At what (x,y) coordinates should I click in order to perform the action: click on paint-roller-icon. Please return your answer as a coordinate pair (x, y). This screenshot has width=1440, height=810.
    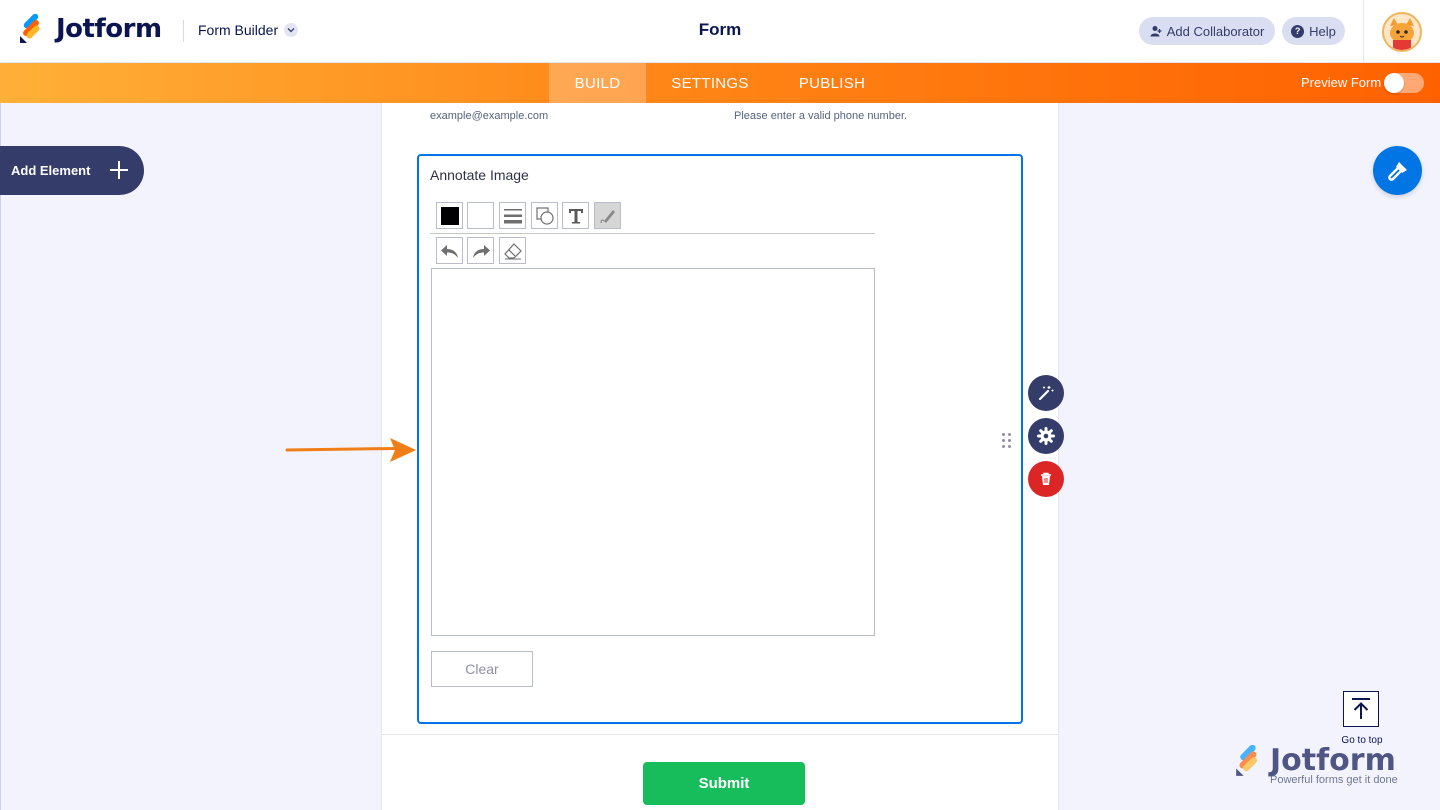
    Looking at the image, I should click on (1397, 171).